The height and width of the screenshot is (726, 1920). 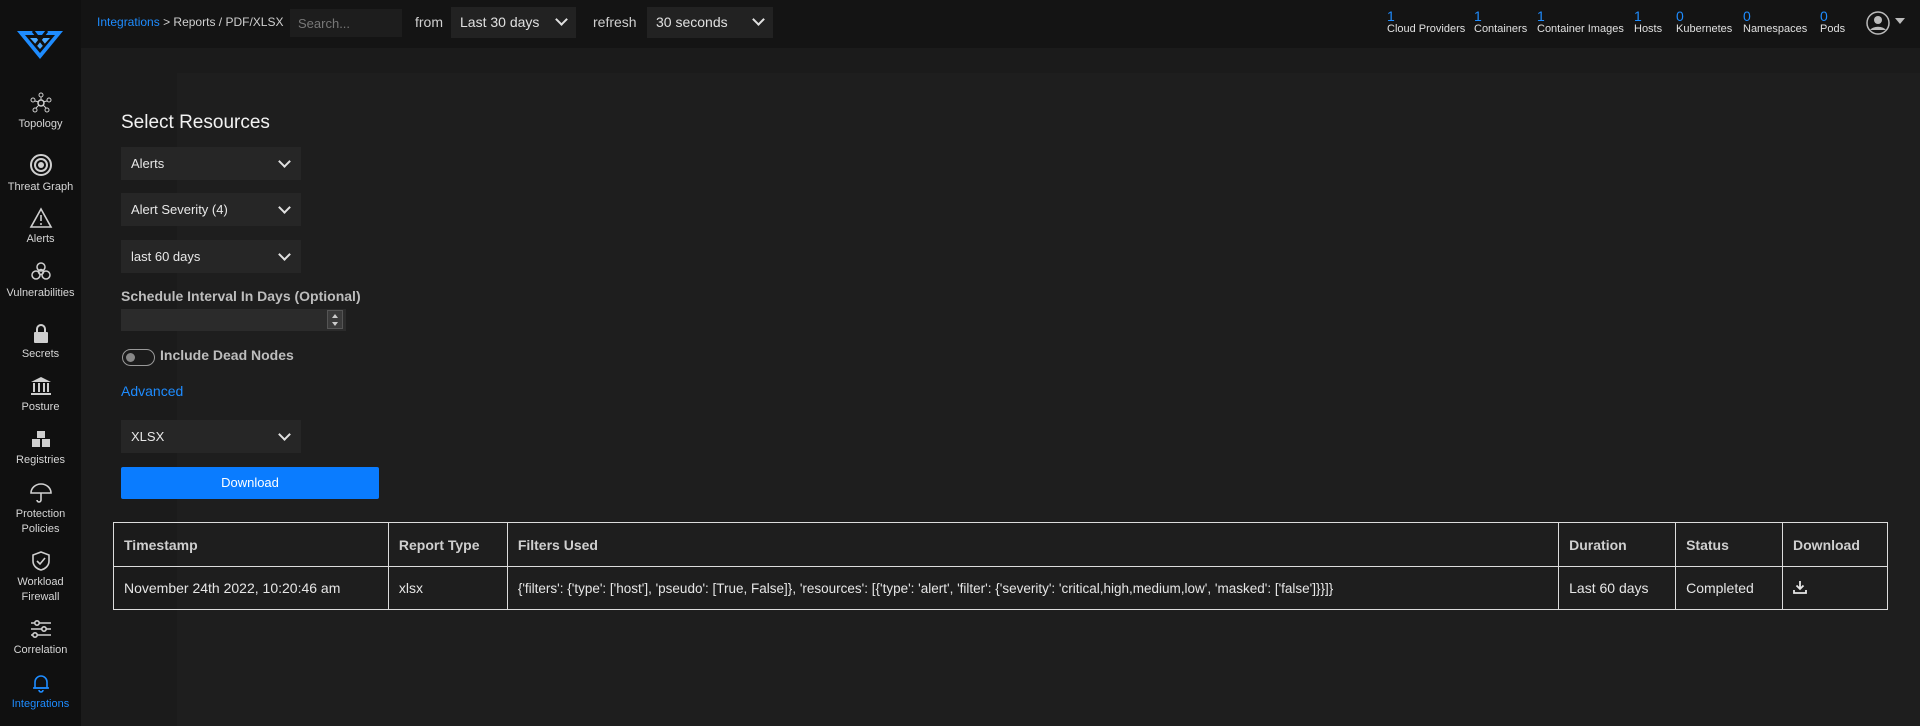 What do you see at coordinates (1832, 22) in the screenshot?
I see `stat-pods: 0 Pods` at bounding box center [1832, 22].